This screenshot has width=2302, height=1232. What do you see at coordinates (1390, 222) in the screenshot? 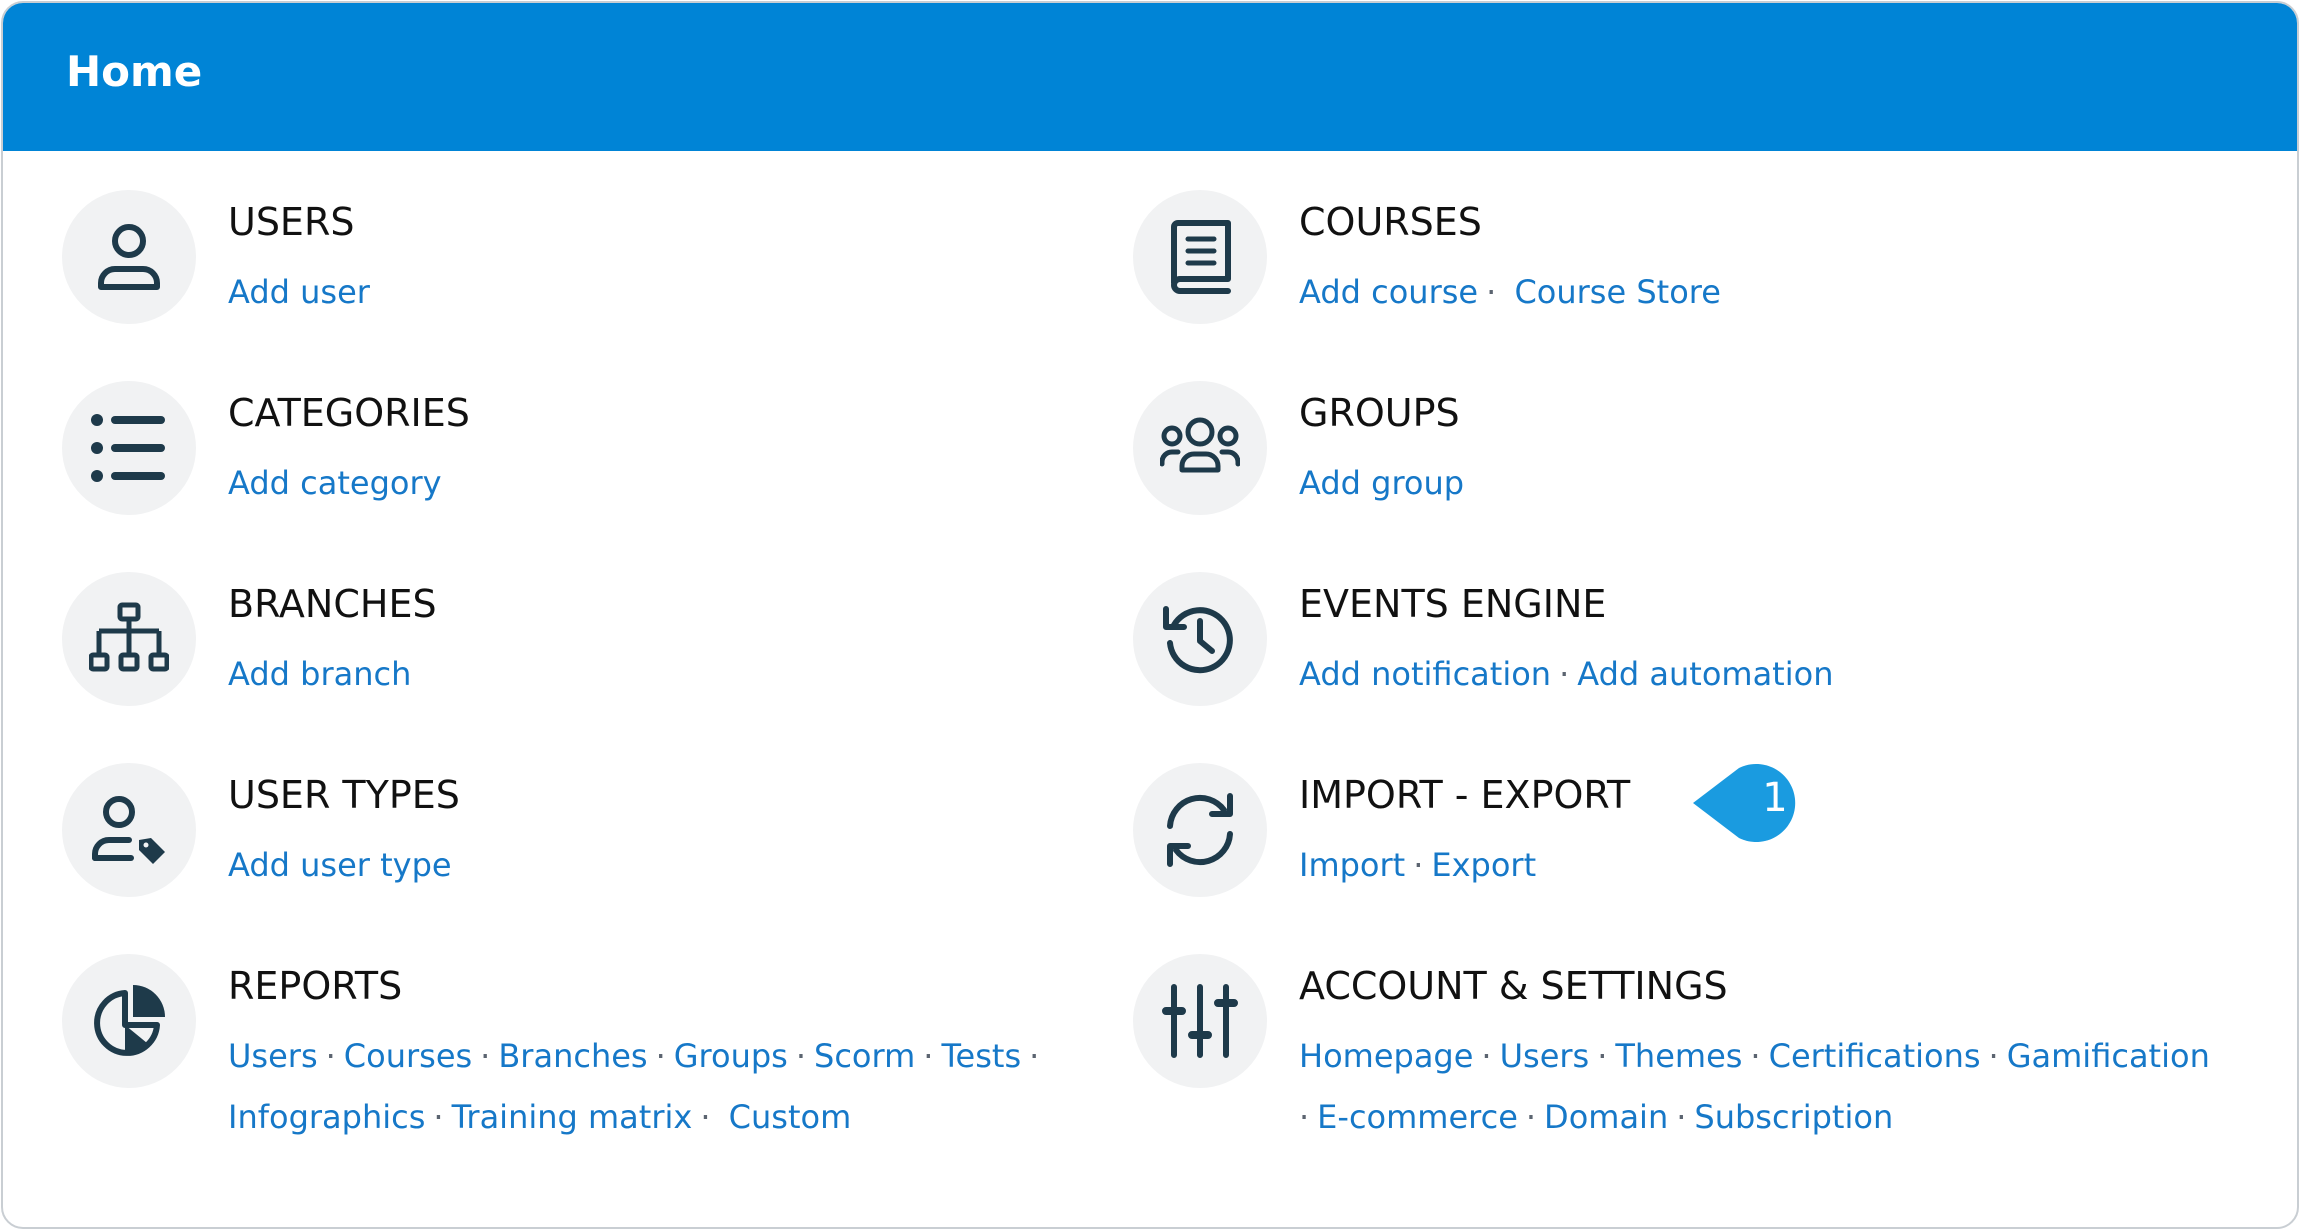
I see `courses-title: COURSES` at bounding box center [1390, 222].